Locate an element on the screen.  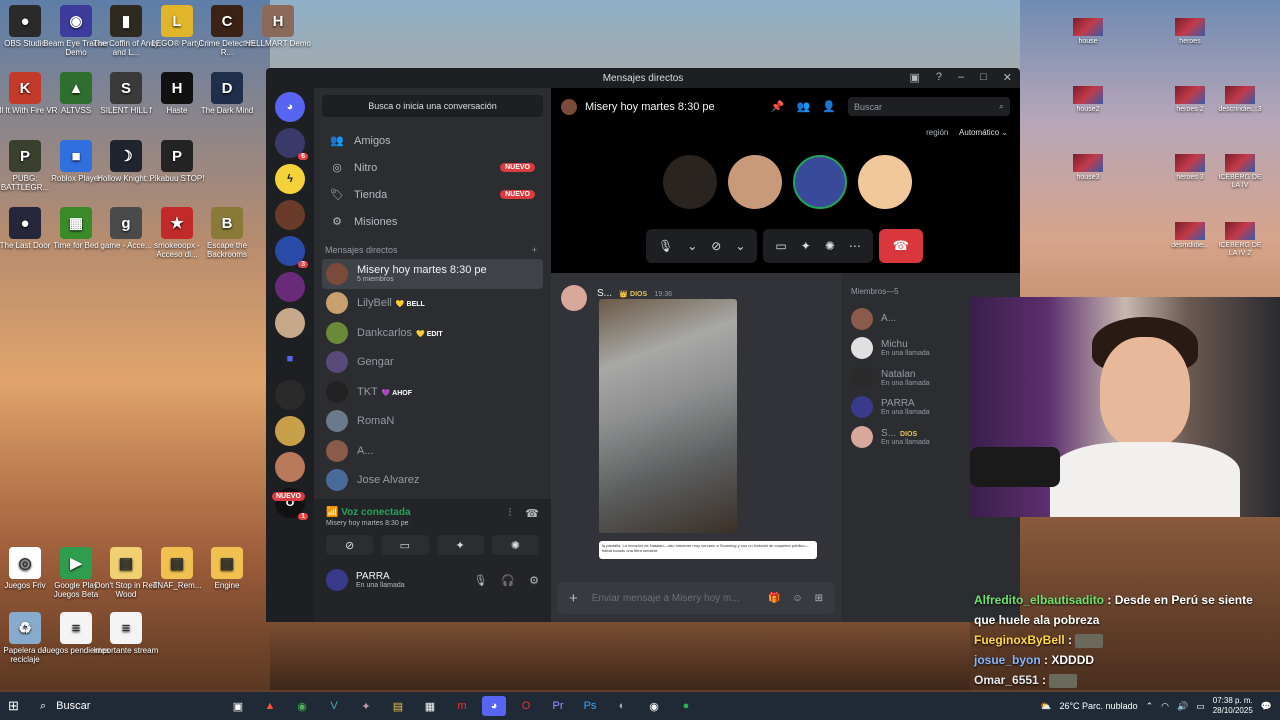
minimize-button: – is located at coordinates (961, 77).